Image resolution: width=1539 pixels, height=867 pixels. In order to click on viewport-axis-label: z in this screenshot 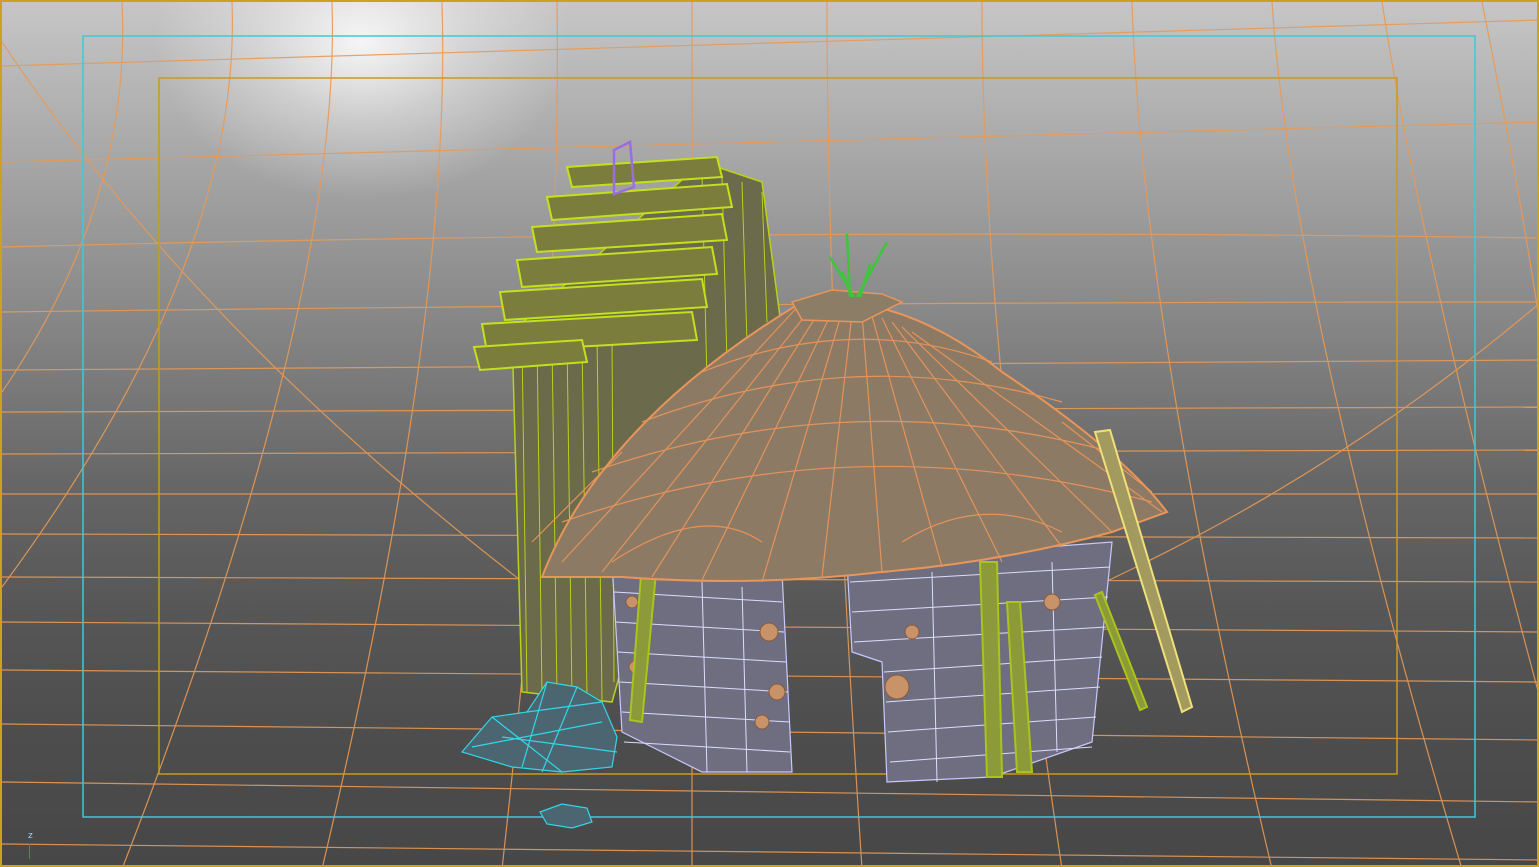, I will do `click(30, 836)`.